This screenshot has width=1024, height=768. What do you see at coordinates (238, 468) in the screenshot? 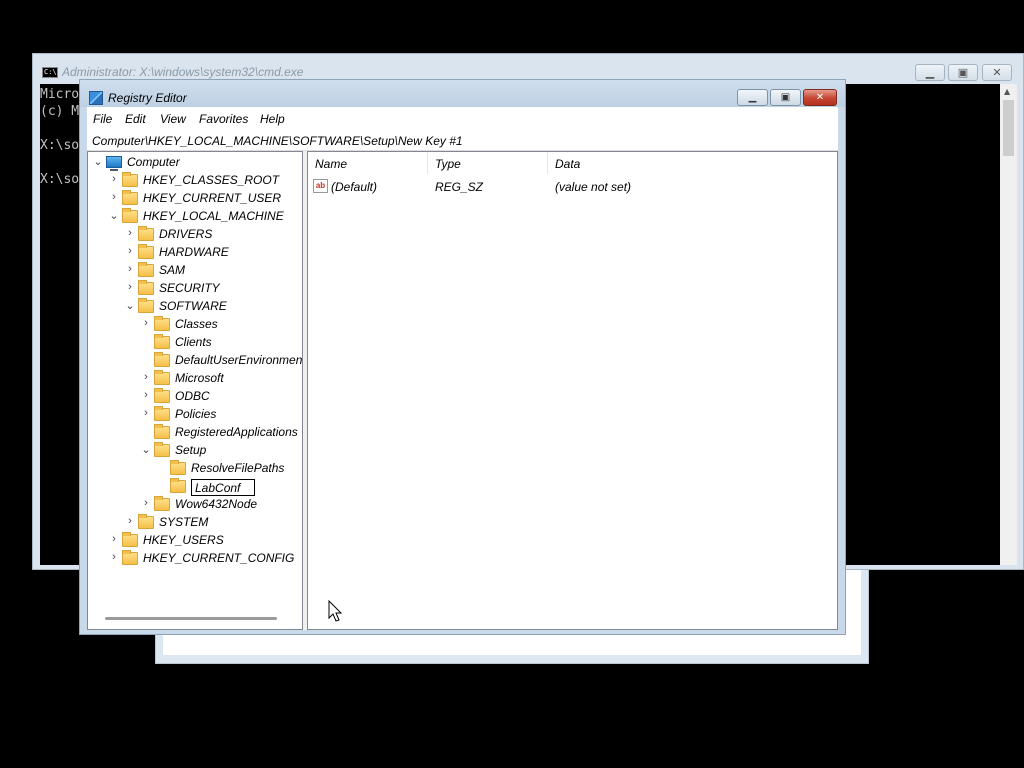
I see `tree-item-label: ResolveFilePaths` at bounding box center [238, 468].